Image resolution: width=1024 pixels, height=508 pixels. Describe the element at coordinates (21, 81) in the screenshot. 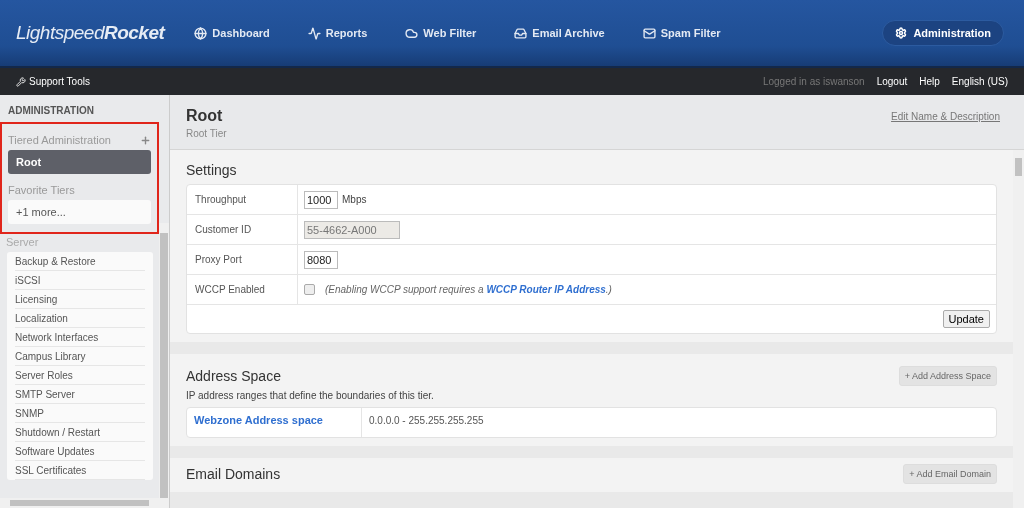

I see `wrench-icon` at that location.